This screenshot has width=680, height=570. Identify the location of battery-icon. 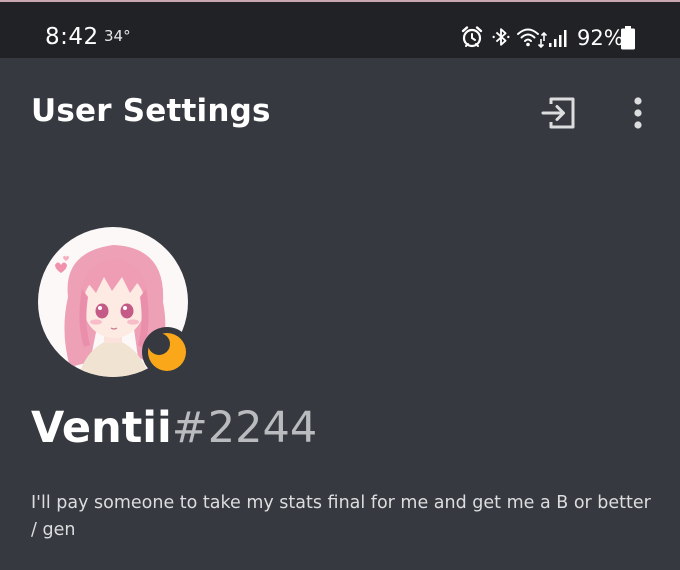
(628, 38).